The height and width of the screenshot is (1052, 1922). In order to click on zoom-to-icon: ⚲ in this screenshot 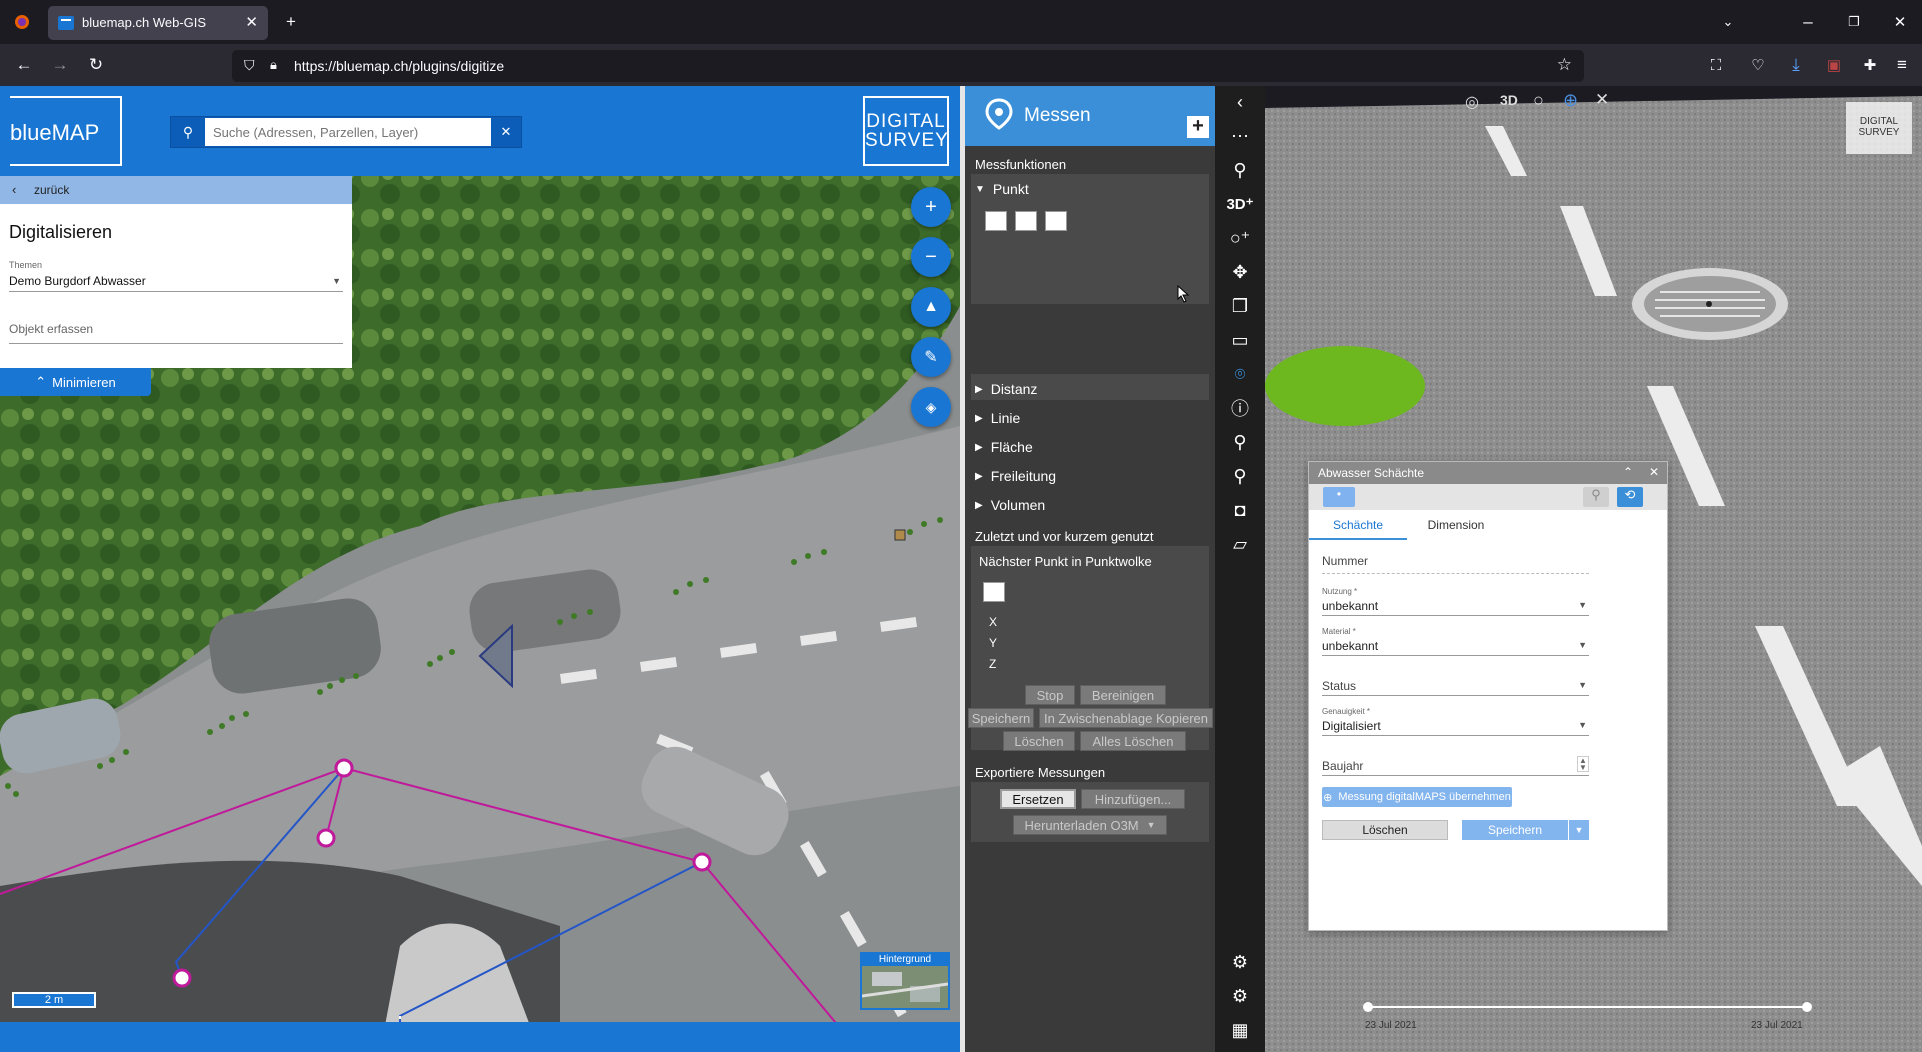, I will do `click(1596, 497)`.